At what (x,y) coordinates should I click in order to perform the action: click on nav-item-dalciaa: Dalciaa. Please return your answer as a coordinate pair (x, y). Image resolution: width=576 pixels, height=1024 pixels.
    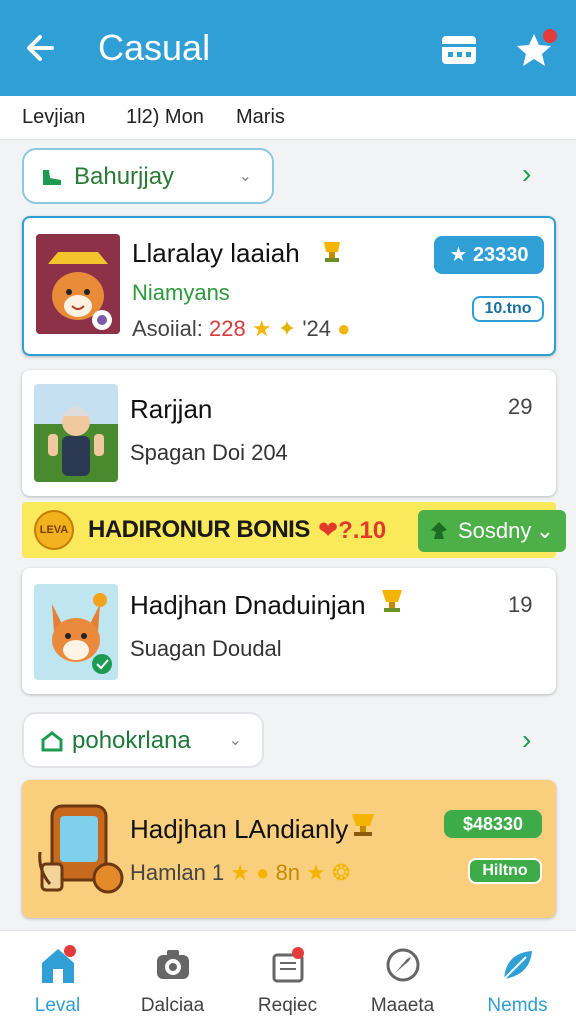
    Looking at the image, I should click on (172, 977).